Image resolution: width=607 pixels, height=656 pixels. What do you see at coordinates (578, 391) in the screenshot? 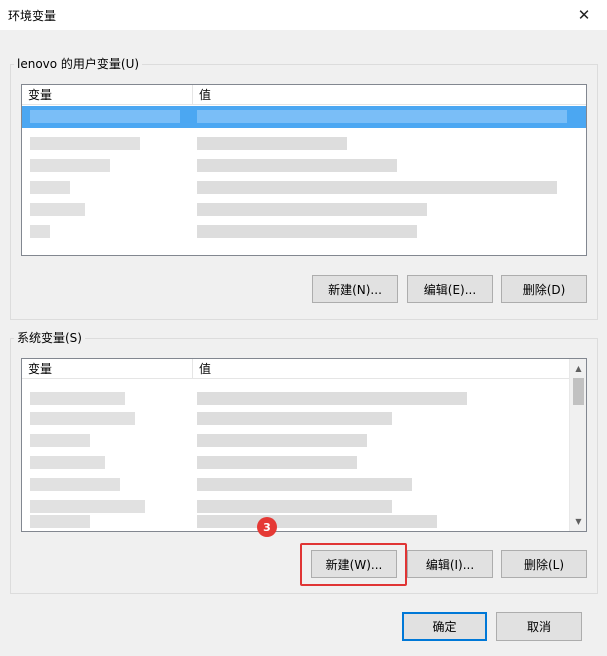
I see `scrollbar-thumb` at bounding box center [578, 391].